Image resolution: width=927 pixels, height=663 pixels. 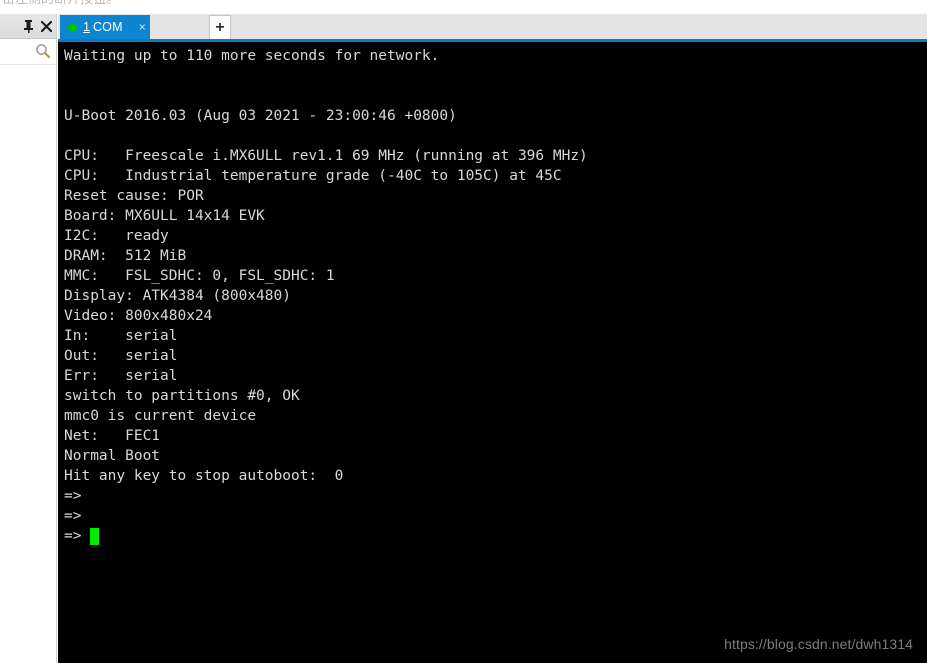 What do you see at coordinates (86, 27) in the screenshot?
I see `tab-index-label: 1` at bounding box center [86, 27].